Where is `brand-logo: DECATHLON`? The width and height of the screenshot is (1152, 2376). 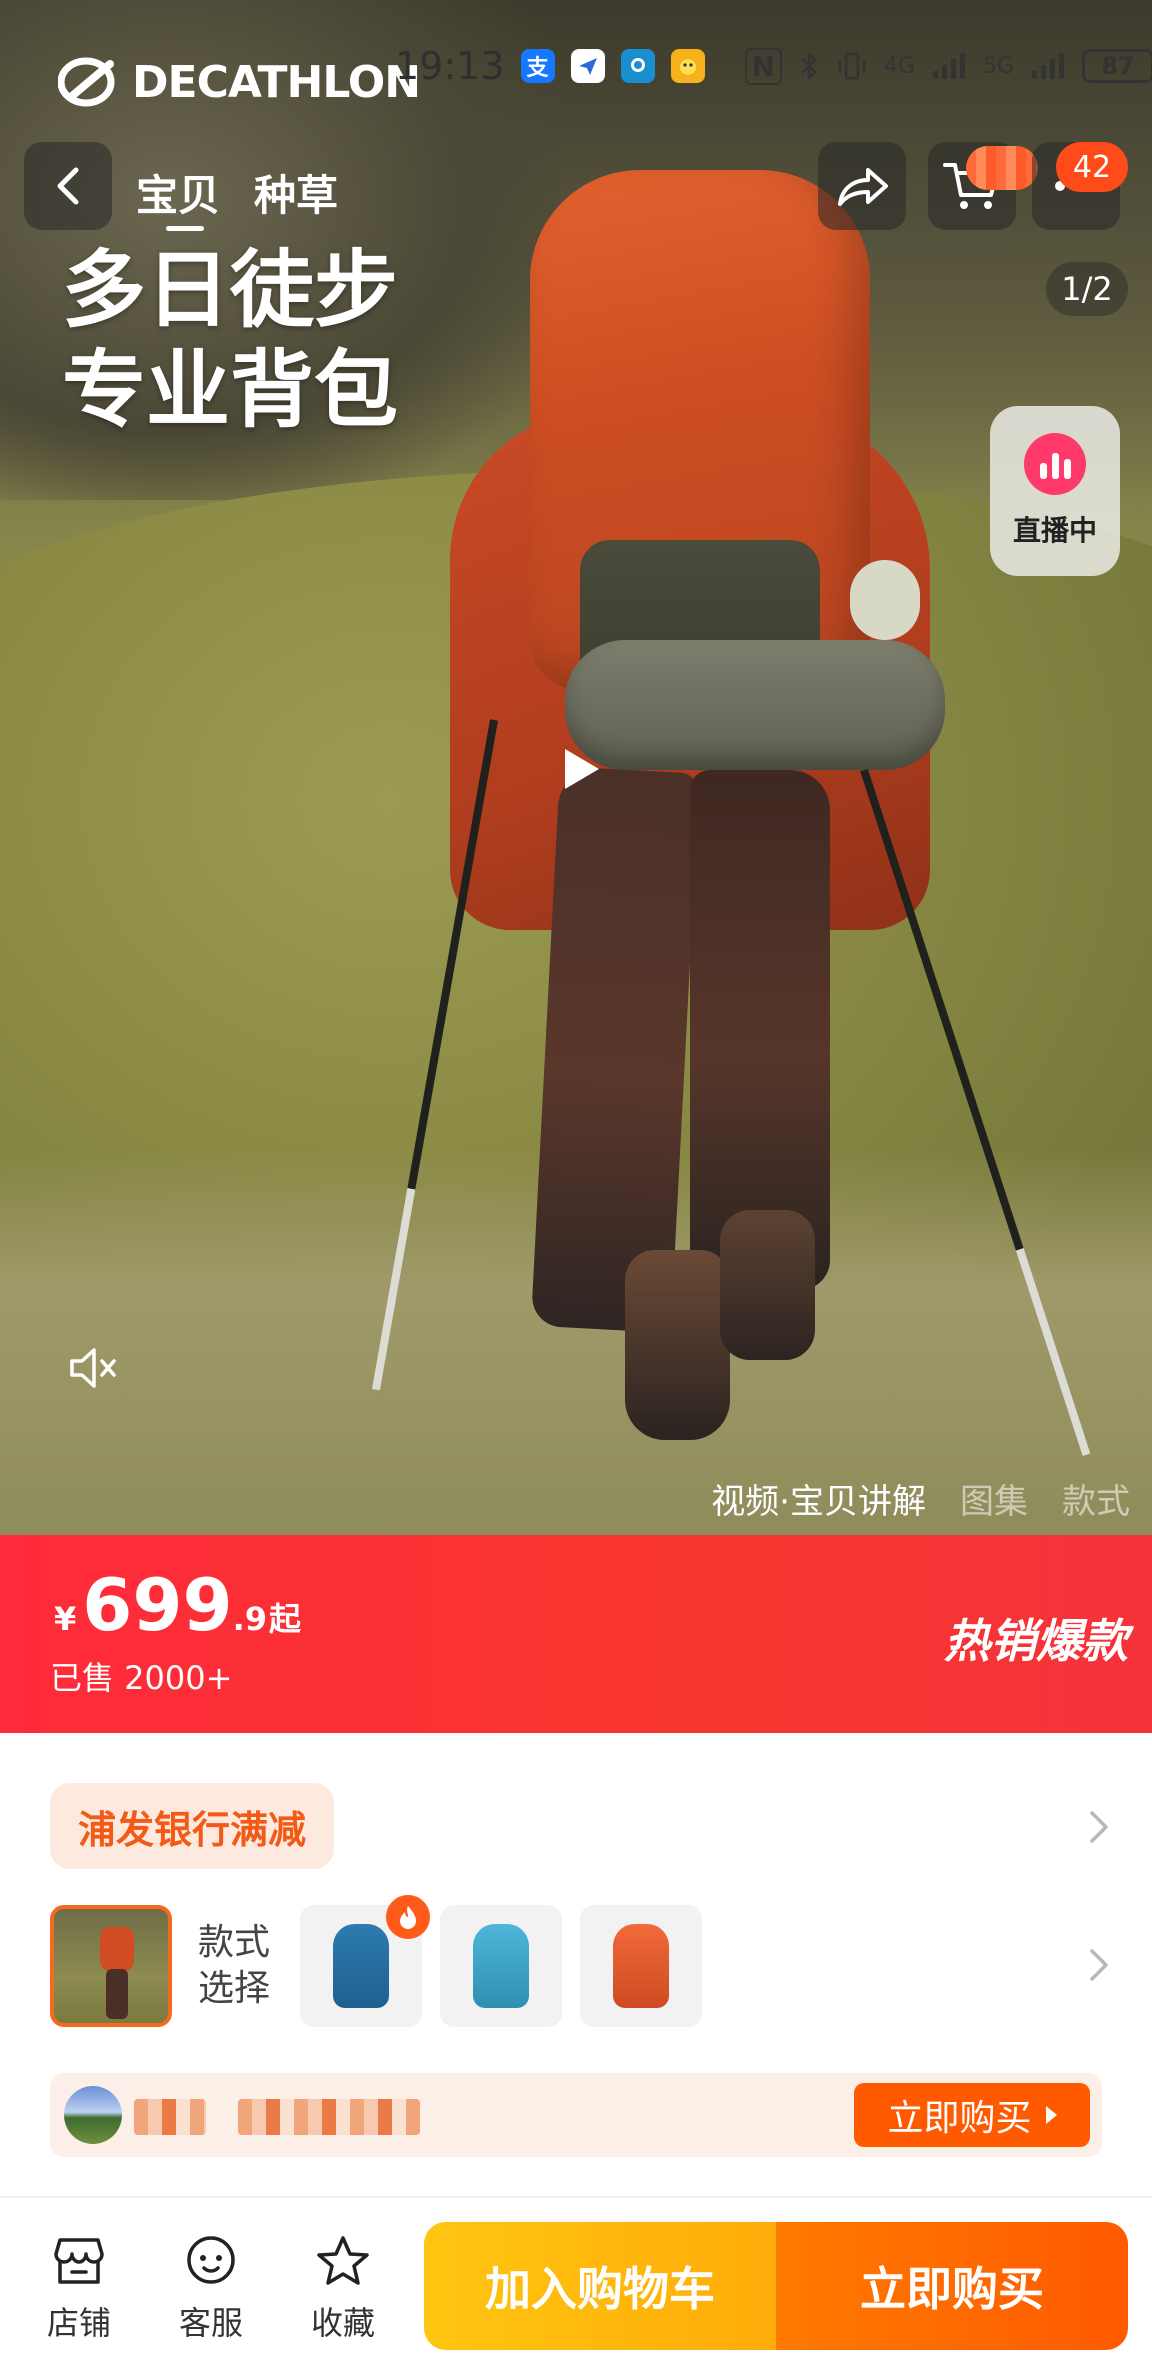 brand-logo: DECATHLON is located at coordinates (239, 82).